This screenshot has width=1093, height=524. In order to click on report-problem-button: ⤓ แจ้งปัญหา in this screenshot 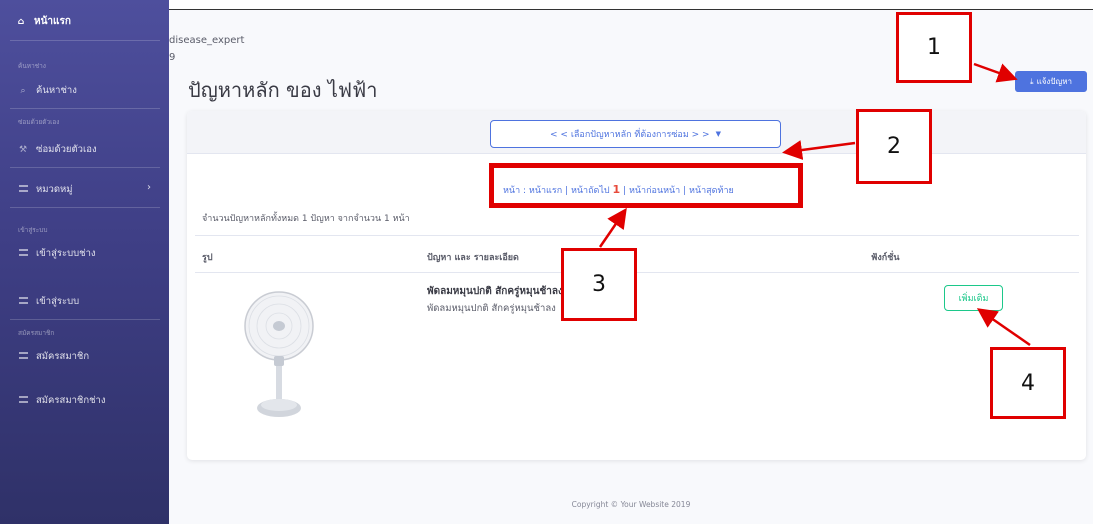, I will do `click(1051, 81)`.